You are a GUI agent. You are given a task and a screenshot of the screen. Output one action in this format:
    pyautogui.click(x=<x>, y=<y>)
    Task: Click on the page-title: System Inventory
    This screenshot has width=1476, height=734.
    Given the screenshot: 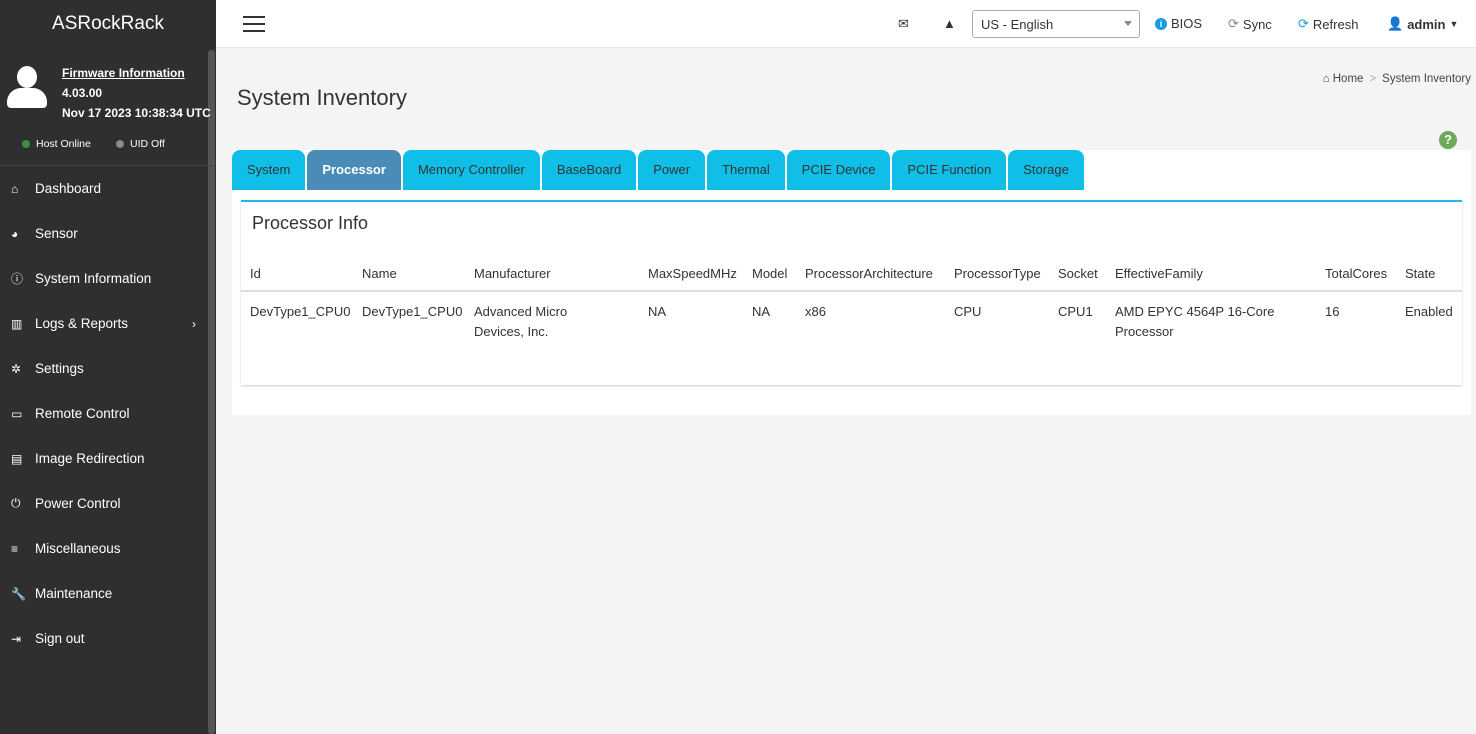 What is the action you would take?
    pyautogui.click(x=322, y=97)
    